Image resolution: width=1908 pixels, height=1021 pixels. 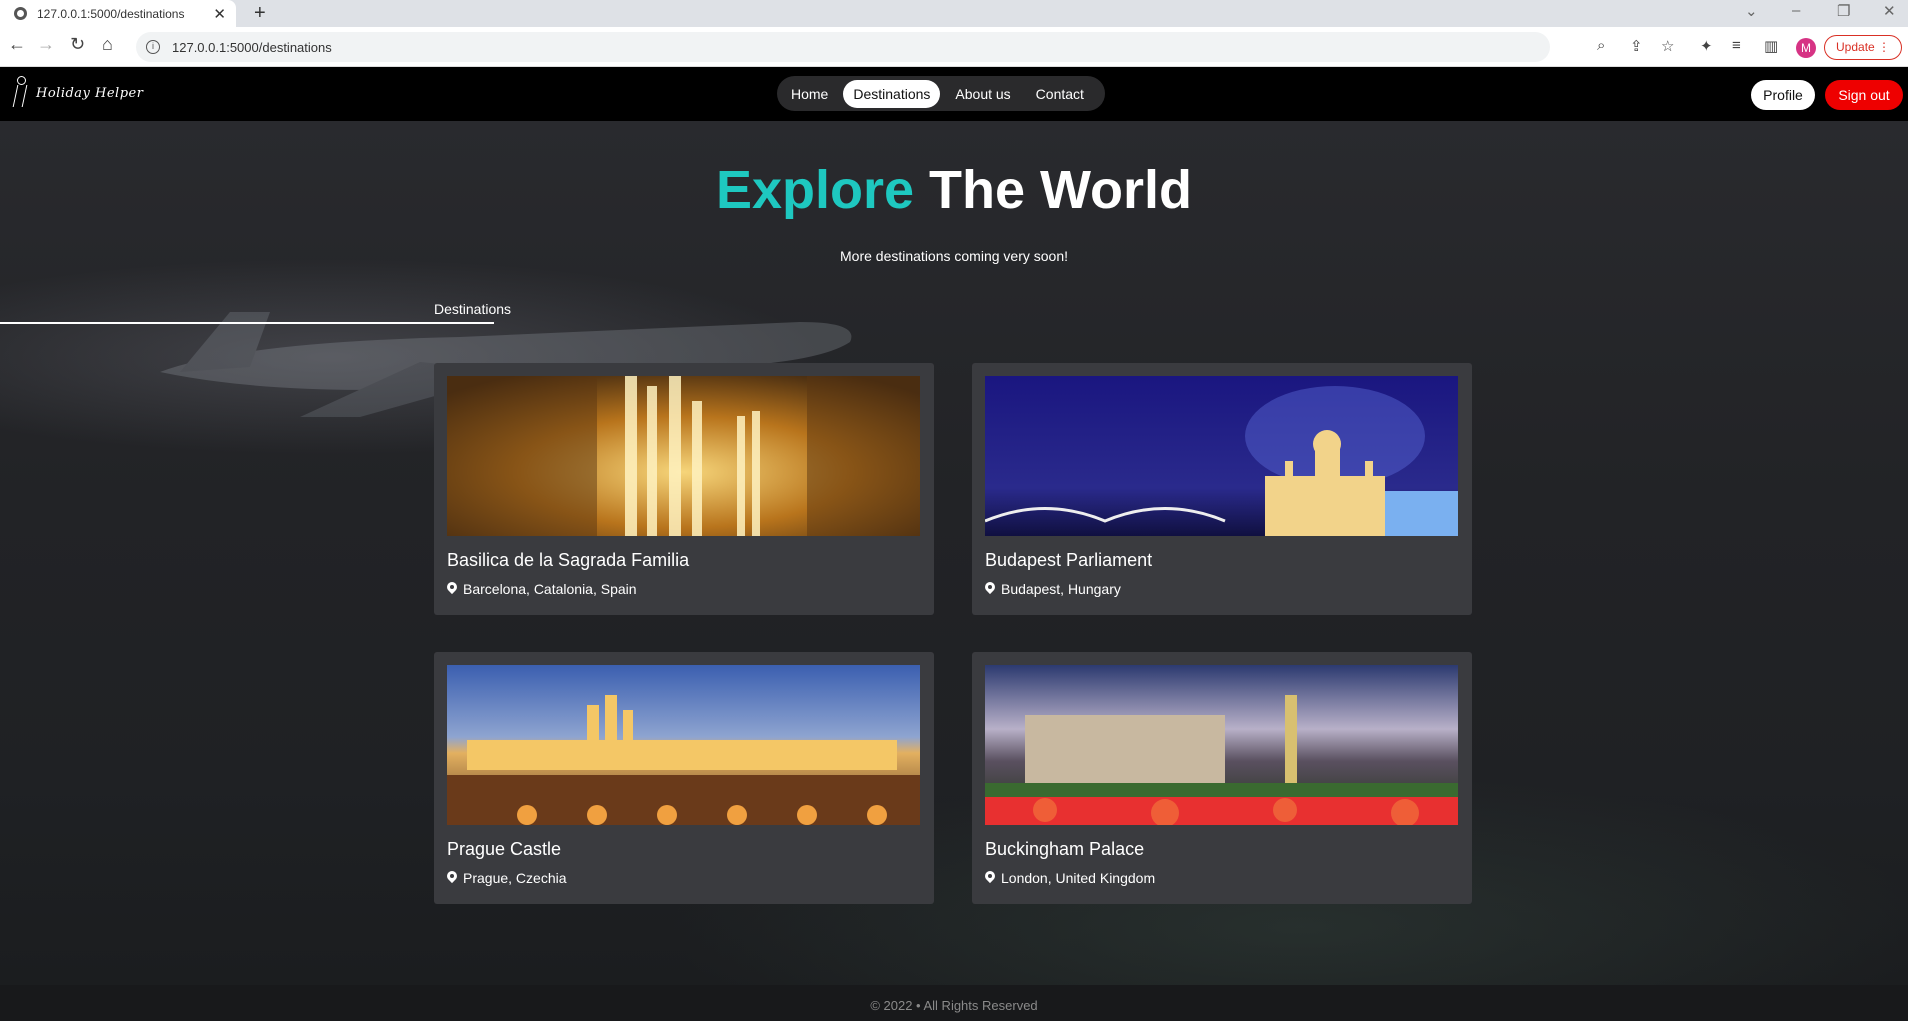 I want to click on profile-button: Profile, so click(x=1783, y=95).